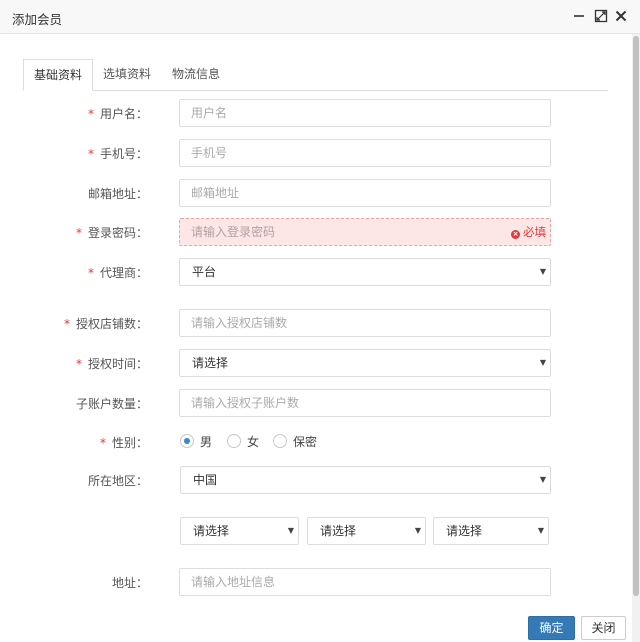  What do you see at coordinates (365, 232) in the screenshot?
I see `password-input: 请输入登录密码 × 必填` at bounding box center [365, 232].